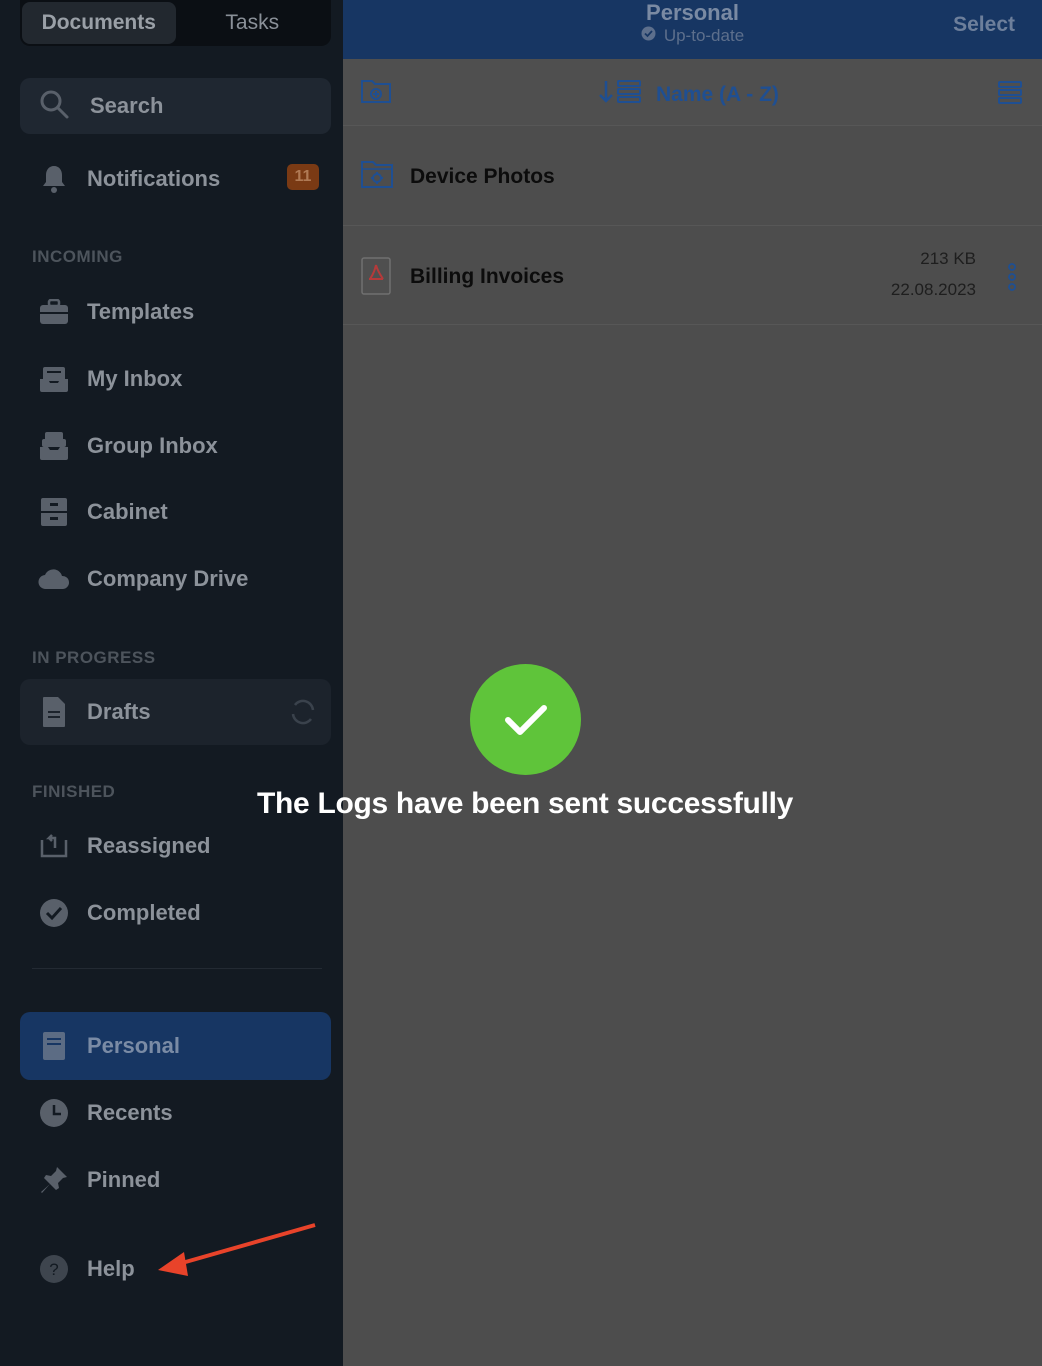  I want to click on notification-count-badge: 11, so click(303, 177).